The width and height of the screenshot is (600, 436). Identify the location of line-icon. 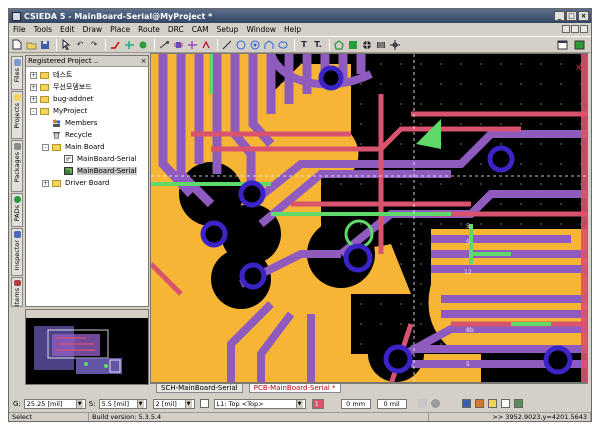
(227, 45).